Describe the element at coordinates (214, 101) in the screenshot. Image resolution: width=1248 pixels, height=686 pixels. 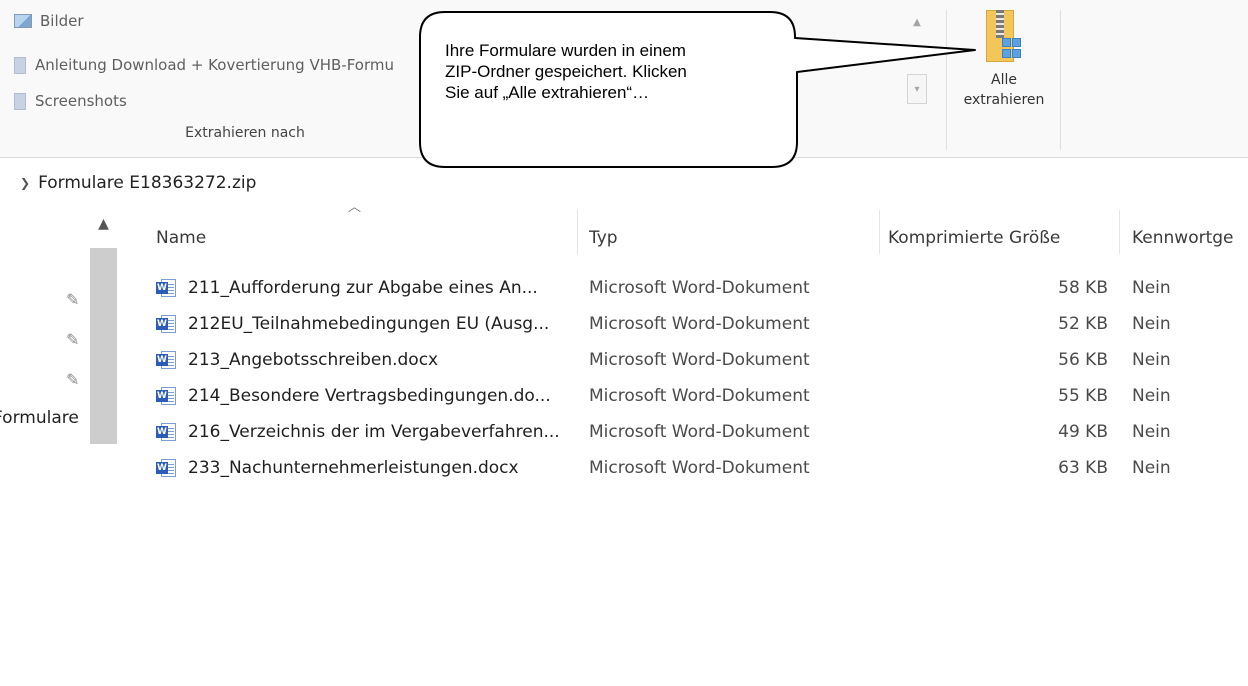
I see `destination-screenshots: Screenshots` at that location.